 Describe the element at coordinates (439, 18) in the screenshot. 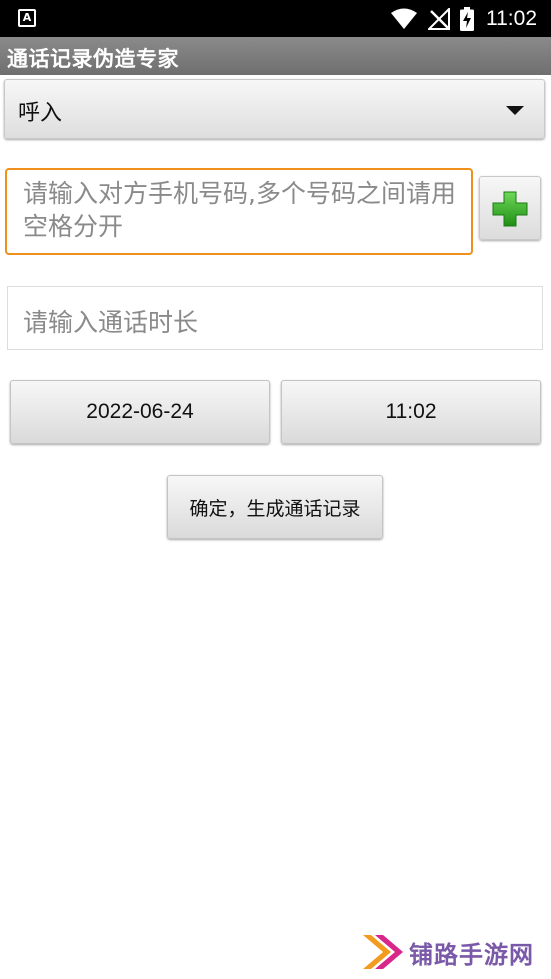

I see `no-signal-icon` at that location.